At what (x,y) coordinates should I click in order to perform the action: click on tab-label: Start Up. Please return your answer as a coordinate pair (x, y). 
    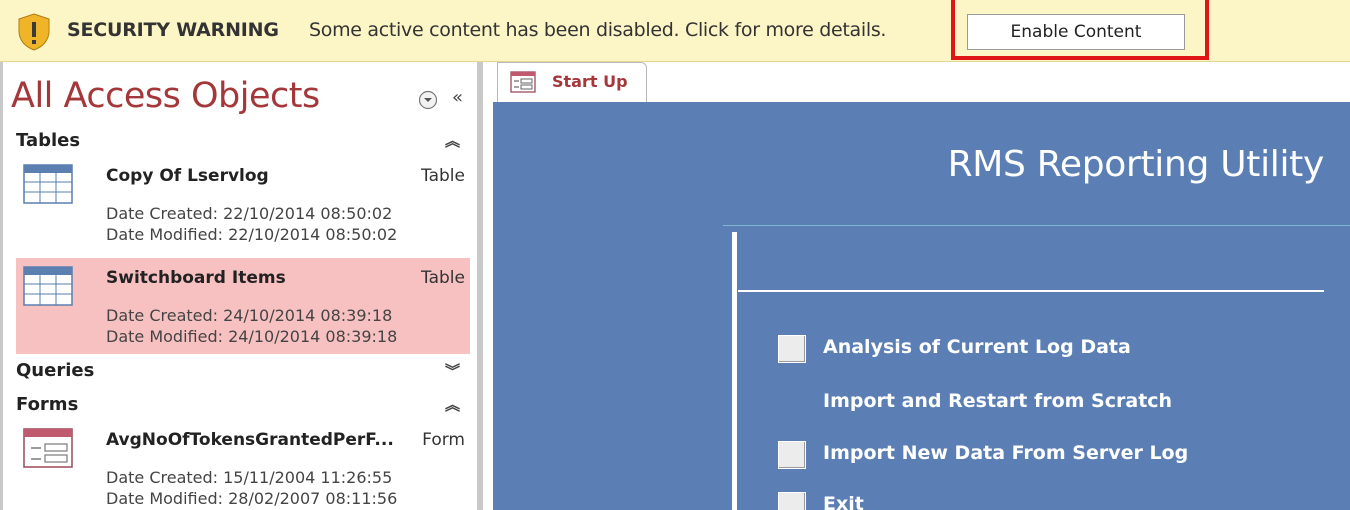
    Looking at the image, I should click on (590, 81).